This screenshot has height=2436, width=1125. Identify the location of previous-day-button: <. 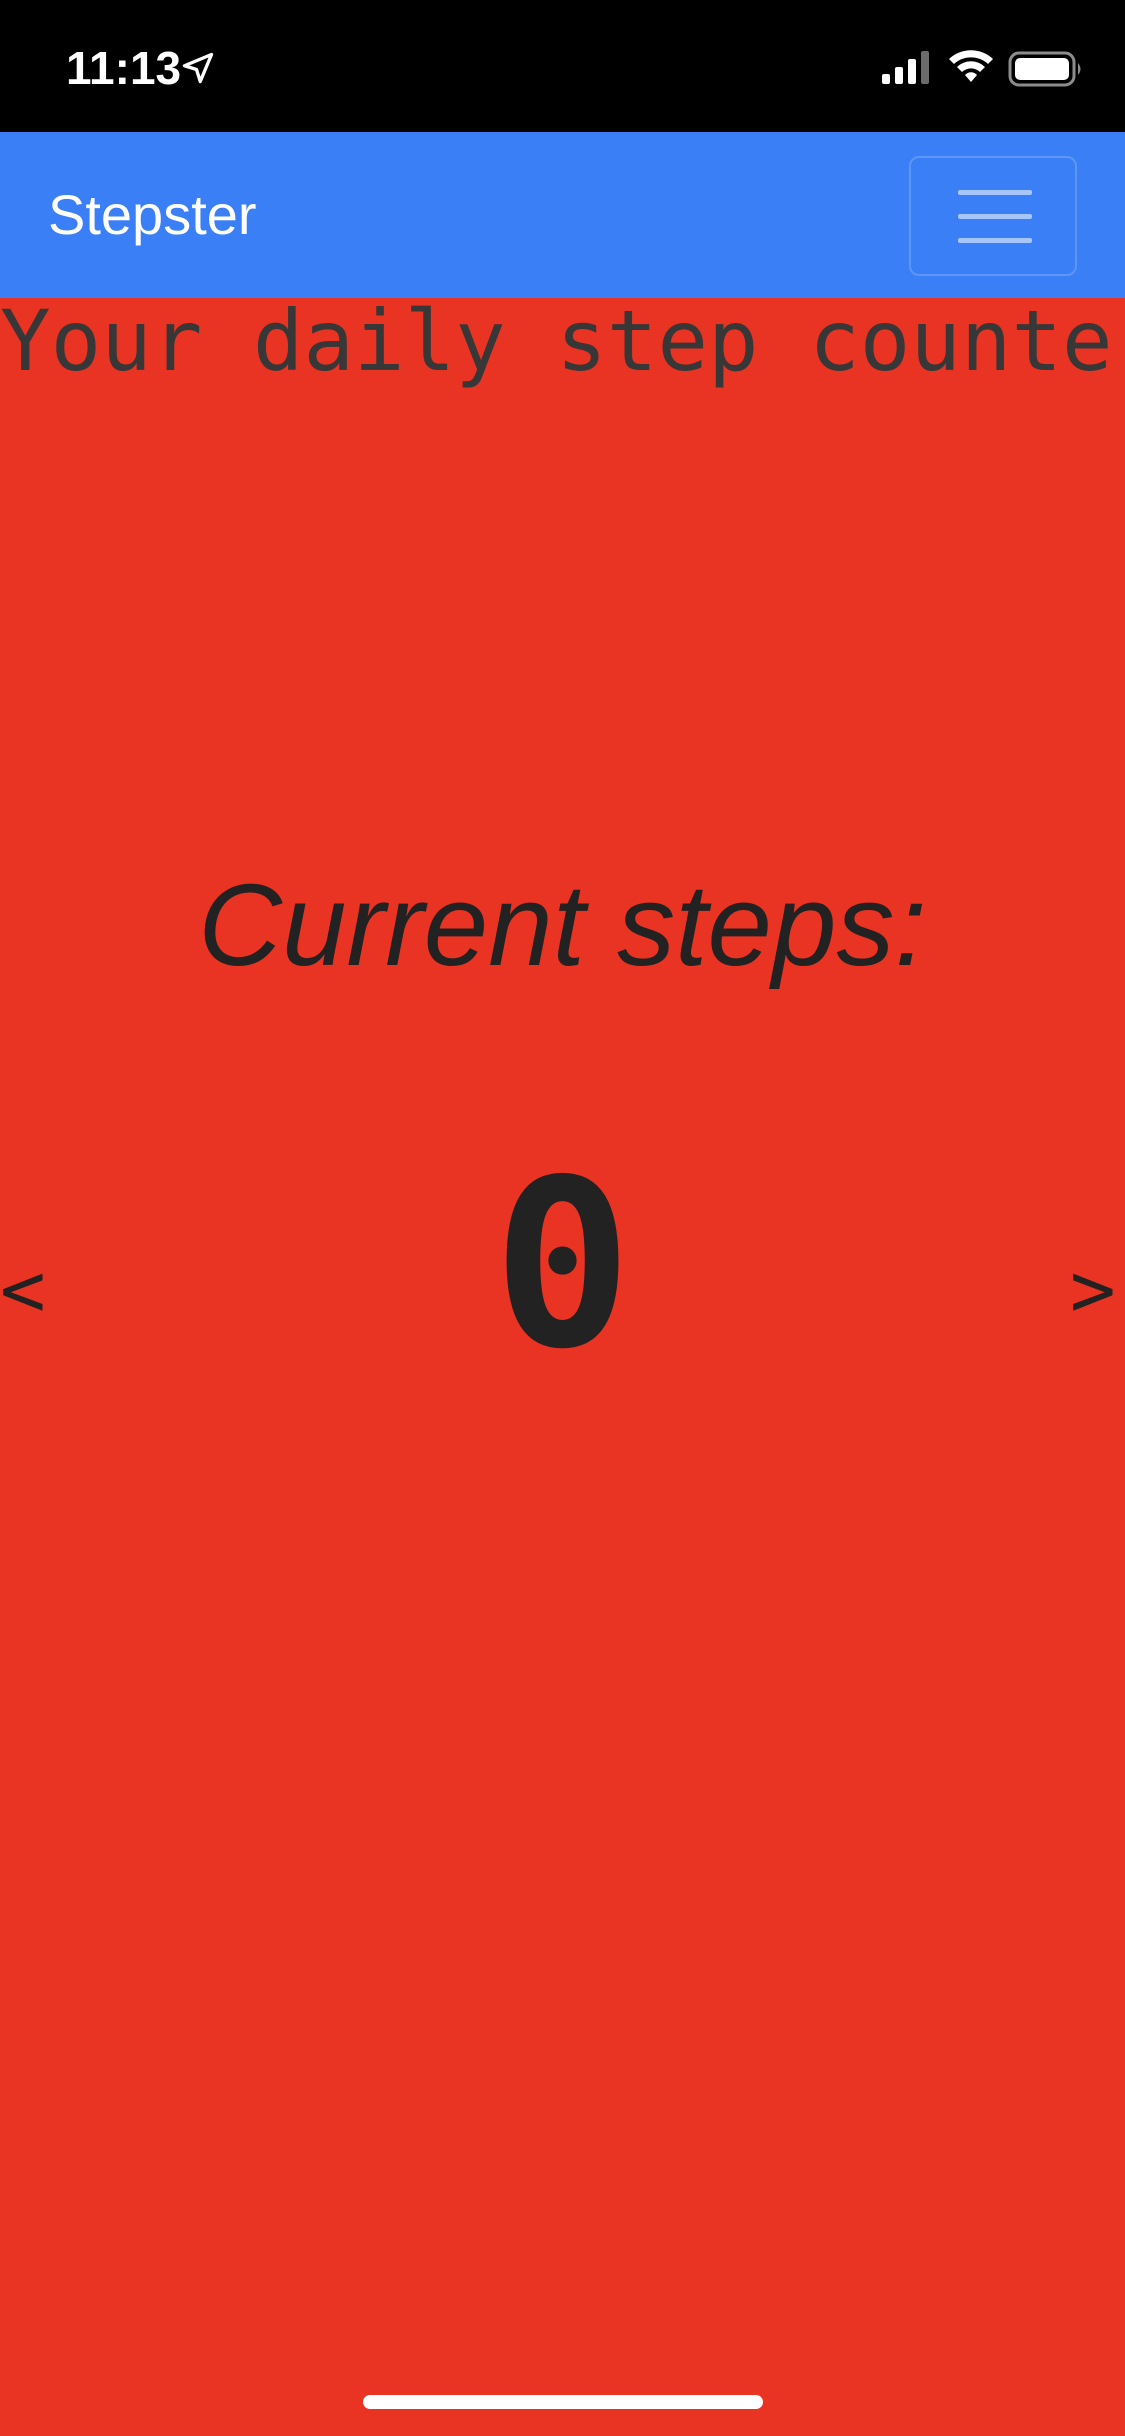
(23, 1290).